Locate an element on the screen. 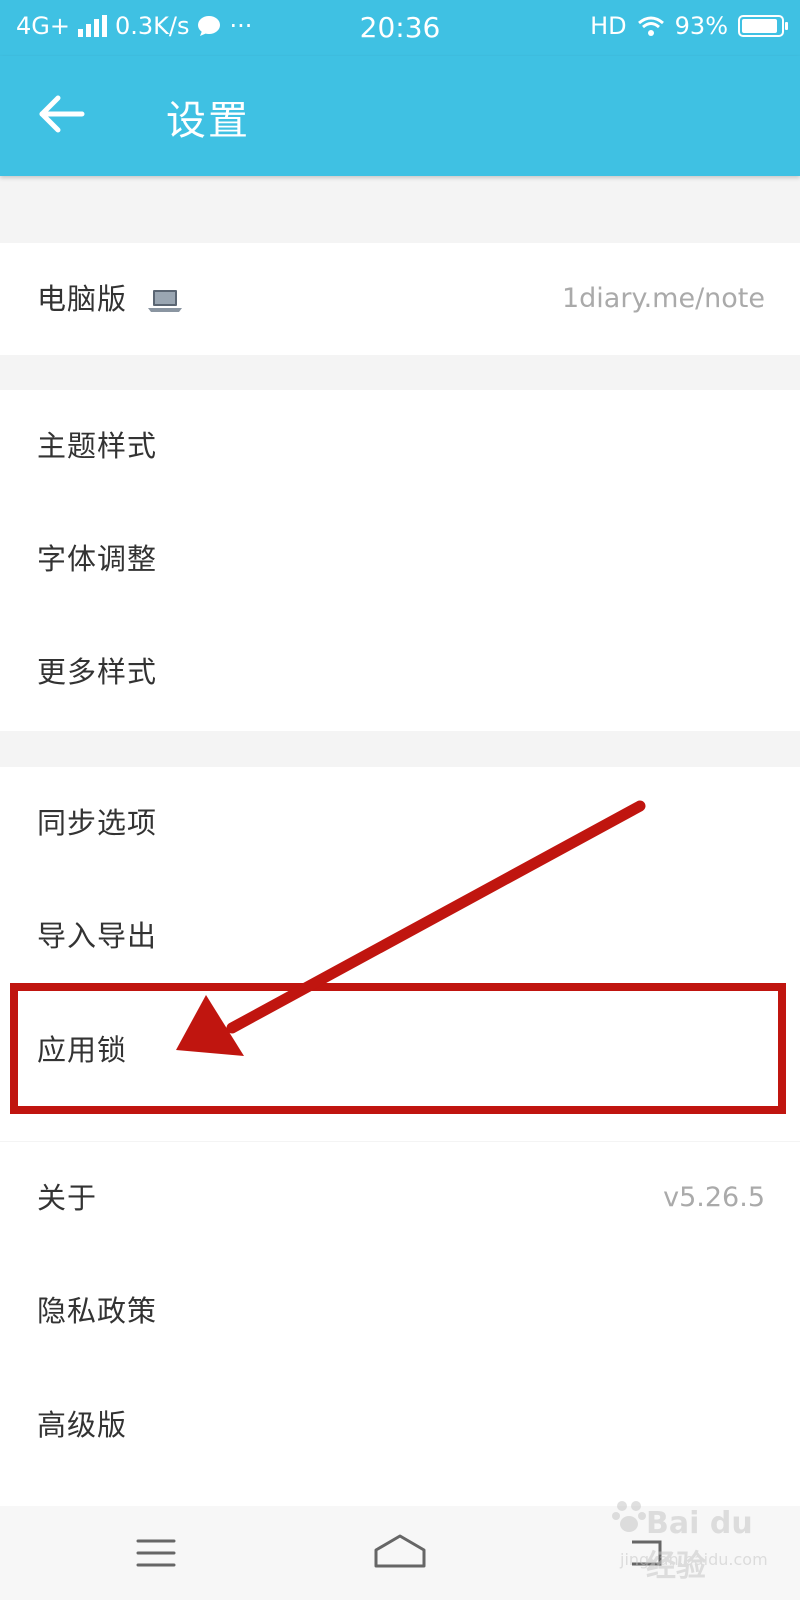  row-label: 更多样式 is located at coordinates (97, 672).